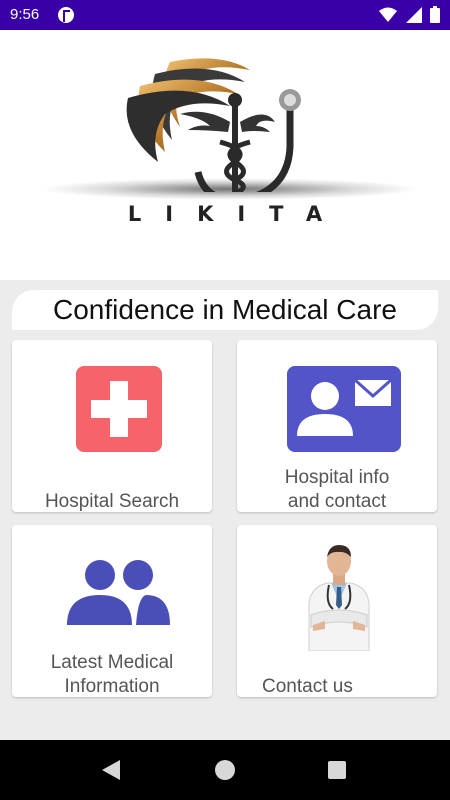 This screenshot has height=800, width=450. What do you see at coordinates (225, 15) in the screenshot?
I see `status-bar: 9:56` at bounding box center [225, 15].